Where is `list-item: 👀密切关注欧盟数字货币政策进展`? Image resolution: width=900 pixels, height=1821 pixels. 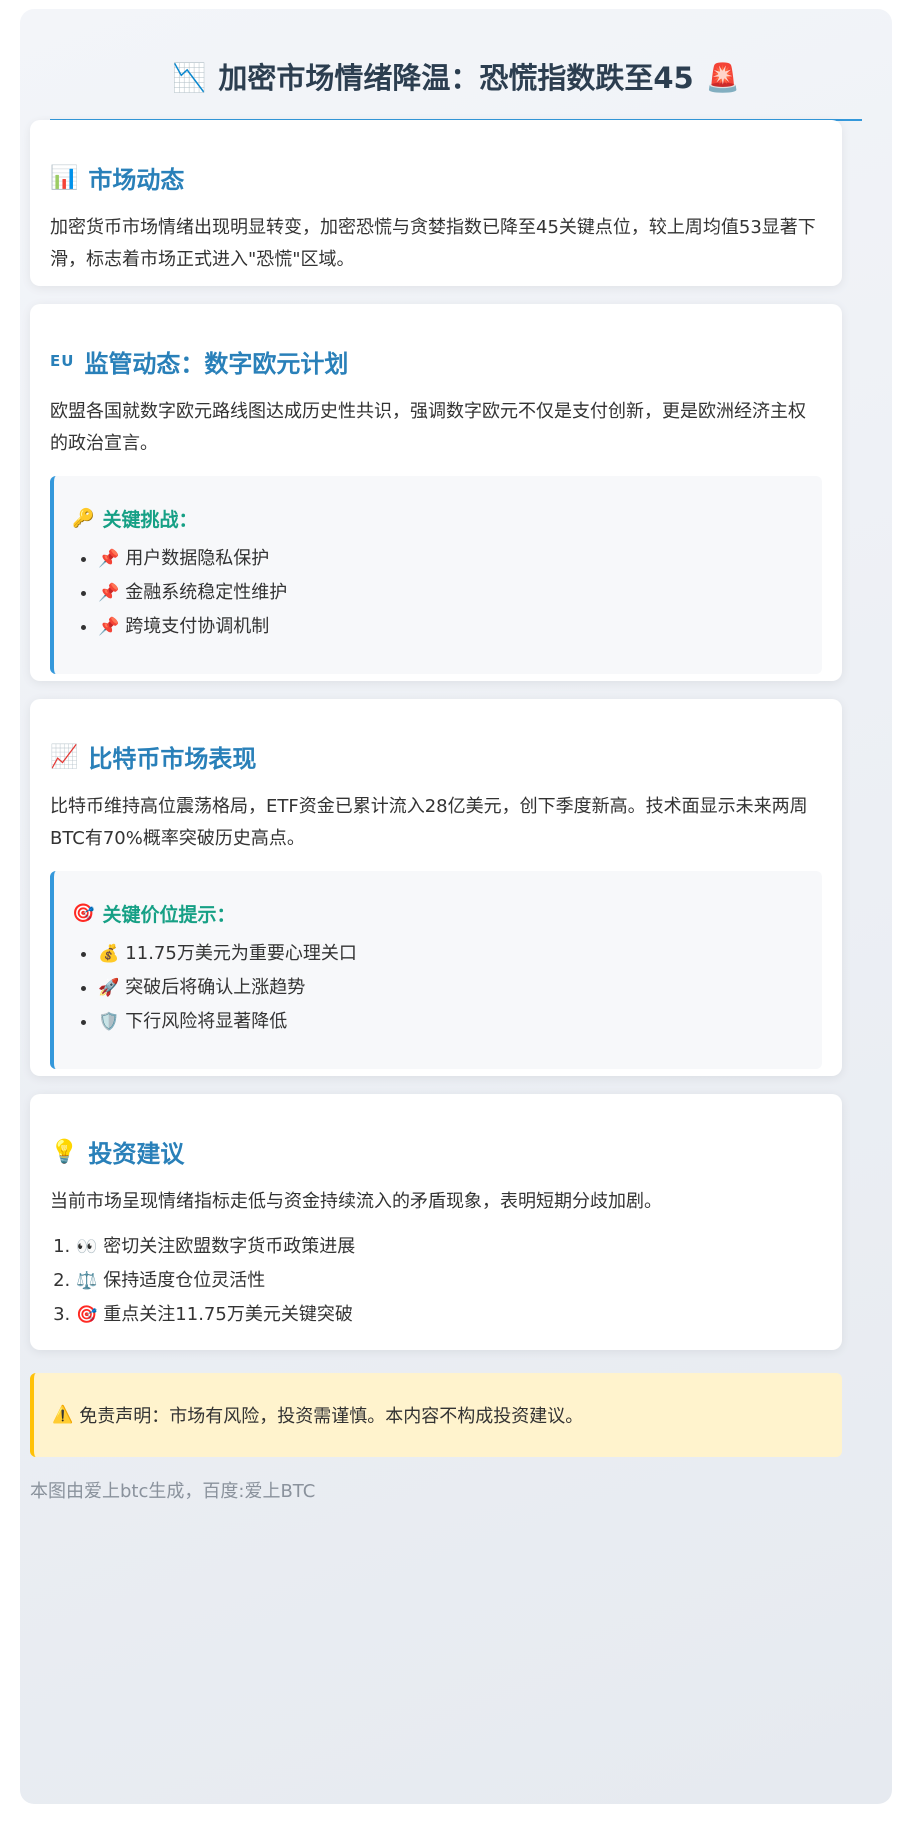 list-item: 👀密切关注欧盟数字货币政策进展 is located at coordinates (449, 1247).